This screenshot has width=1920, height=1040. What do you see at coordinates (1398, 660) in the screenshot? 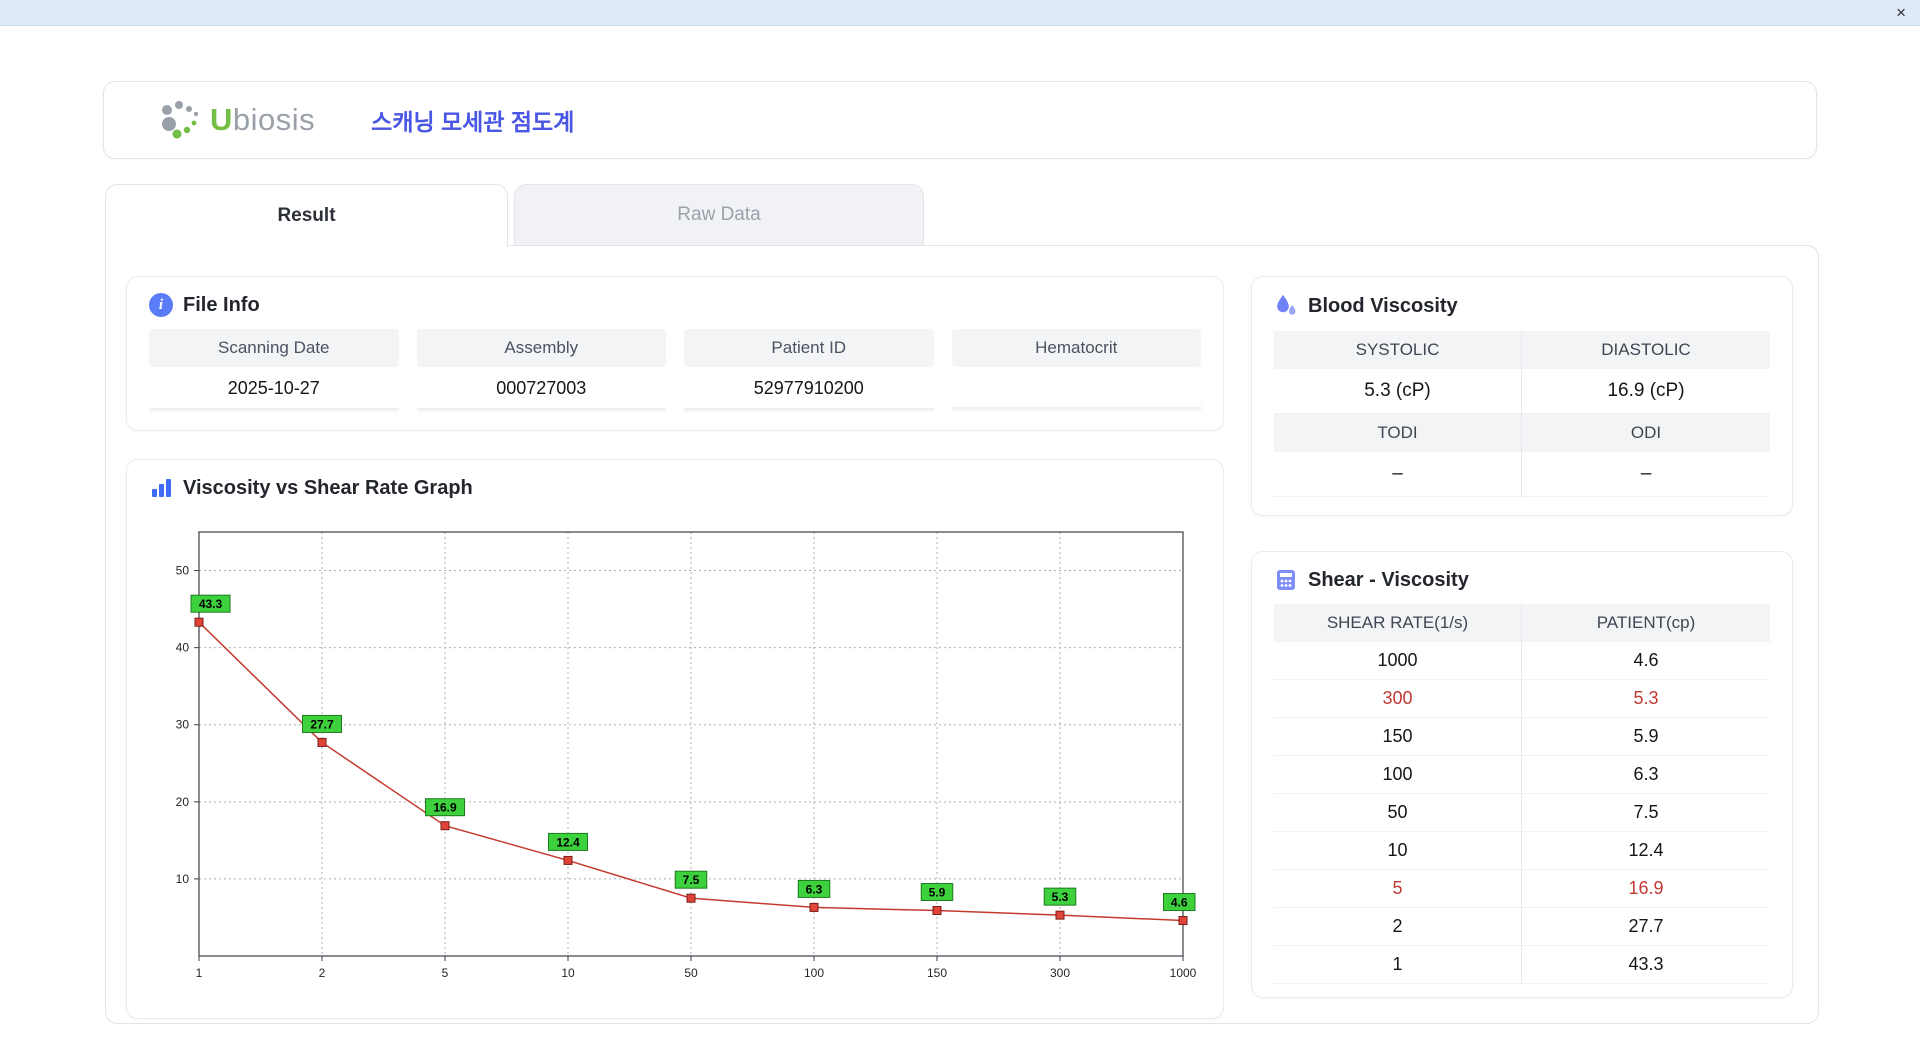
I see `shear-cell: 1000` at bounding box center [1398, 660].